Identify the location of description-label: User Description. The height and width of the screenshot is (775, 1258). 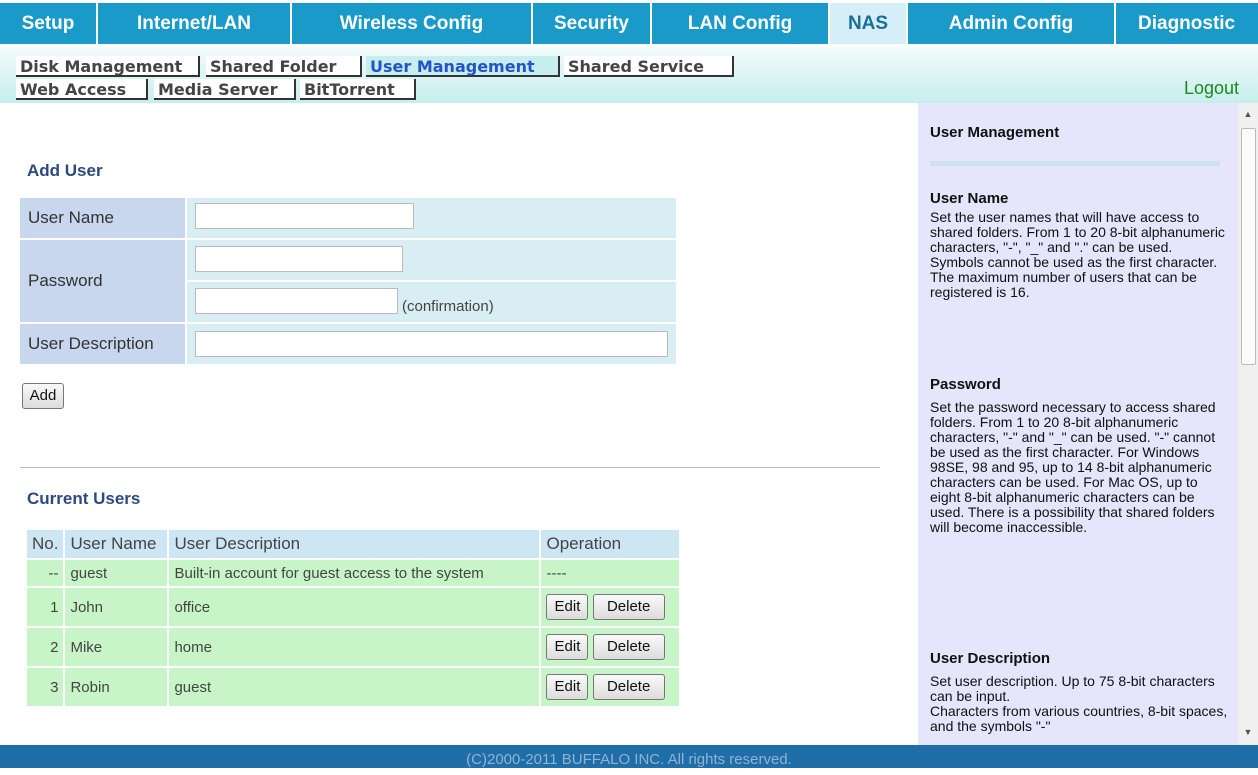
(102, 344).